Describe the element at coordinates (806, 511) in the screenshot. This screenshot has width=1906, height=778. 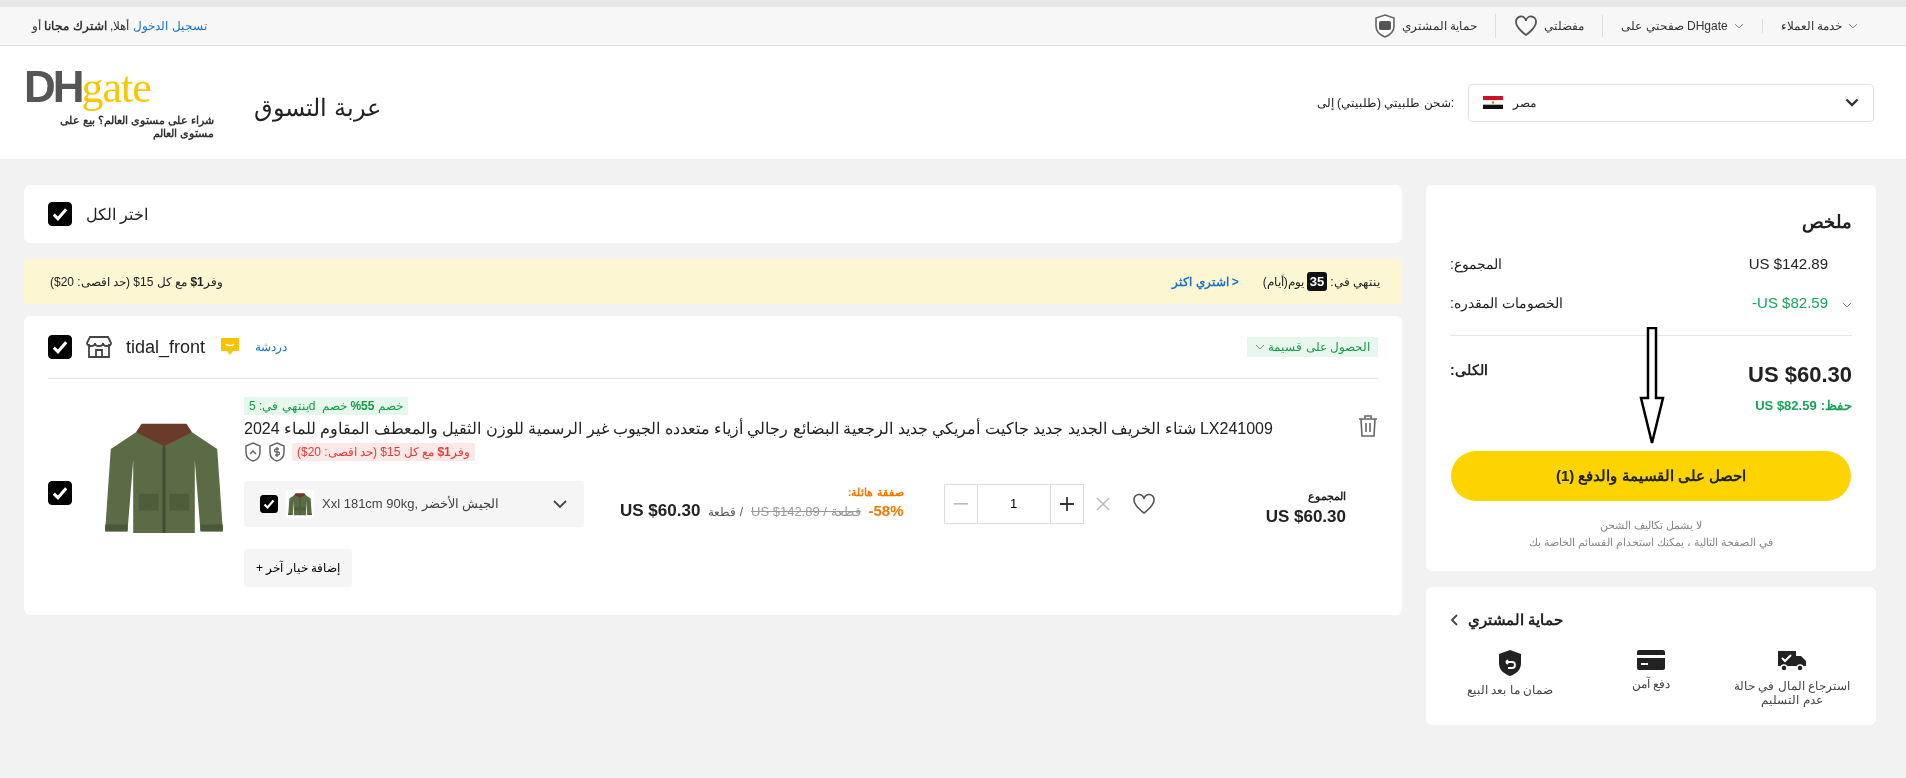
I see `original-price: US $142.89 / قطعة` at that location.